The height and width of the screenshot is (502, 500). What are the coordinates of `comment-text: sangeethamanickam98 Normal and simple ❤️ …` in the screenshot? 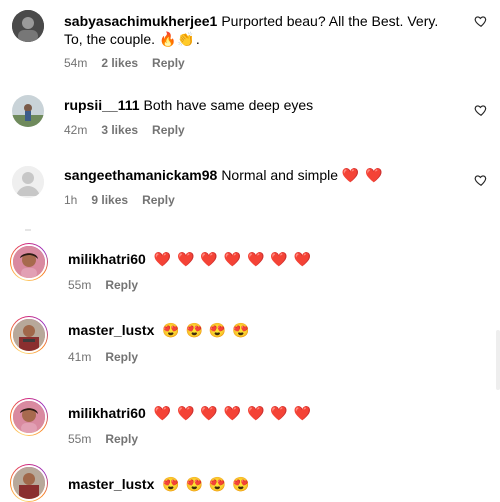 It's located at (224, 175).